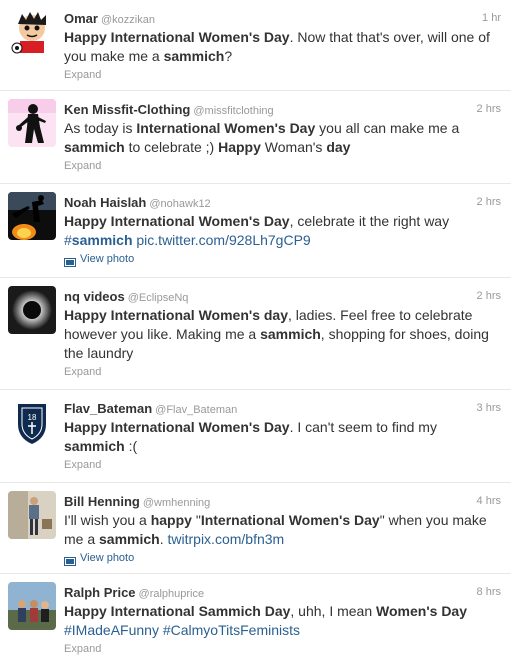 This screenshot has height=666, width=511. I want to click on tweet-text-segment: , celebrate it the right way, so click(369, 221).